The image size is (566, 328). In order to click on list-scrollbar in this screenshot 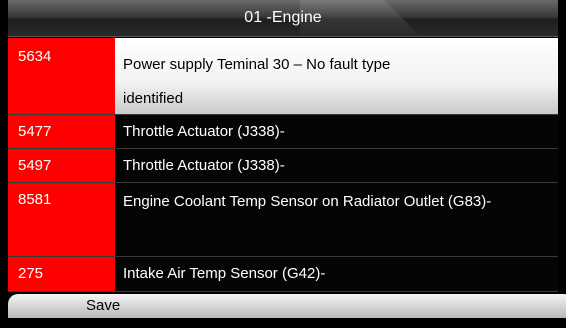, I will do `click(562, 162)`.